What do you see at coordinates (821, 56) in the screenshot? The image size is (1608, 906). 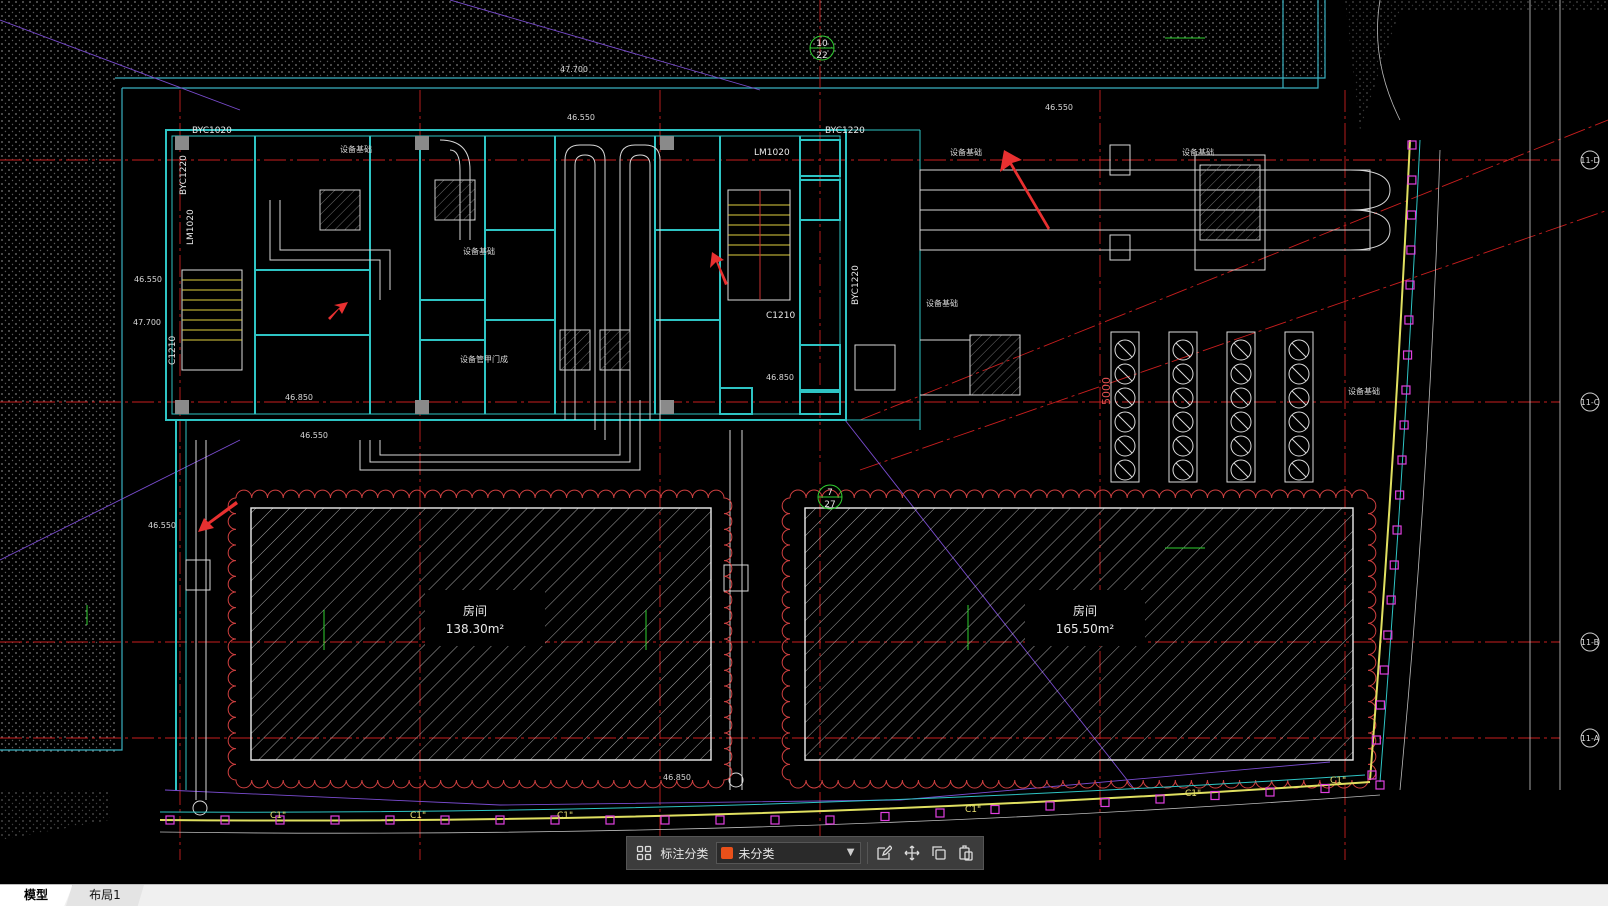 I see `grid-bubble-ref: 22` at bounding box center [821, 56].